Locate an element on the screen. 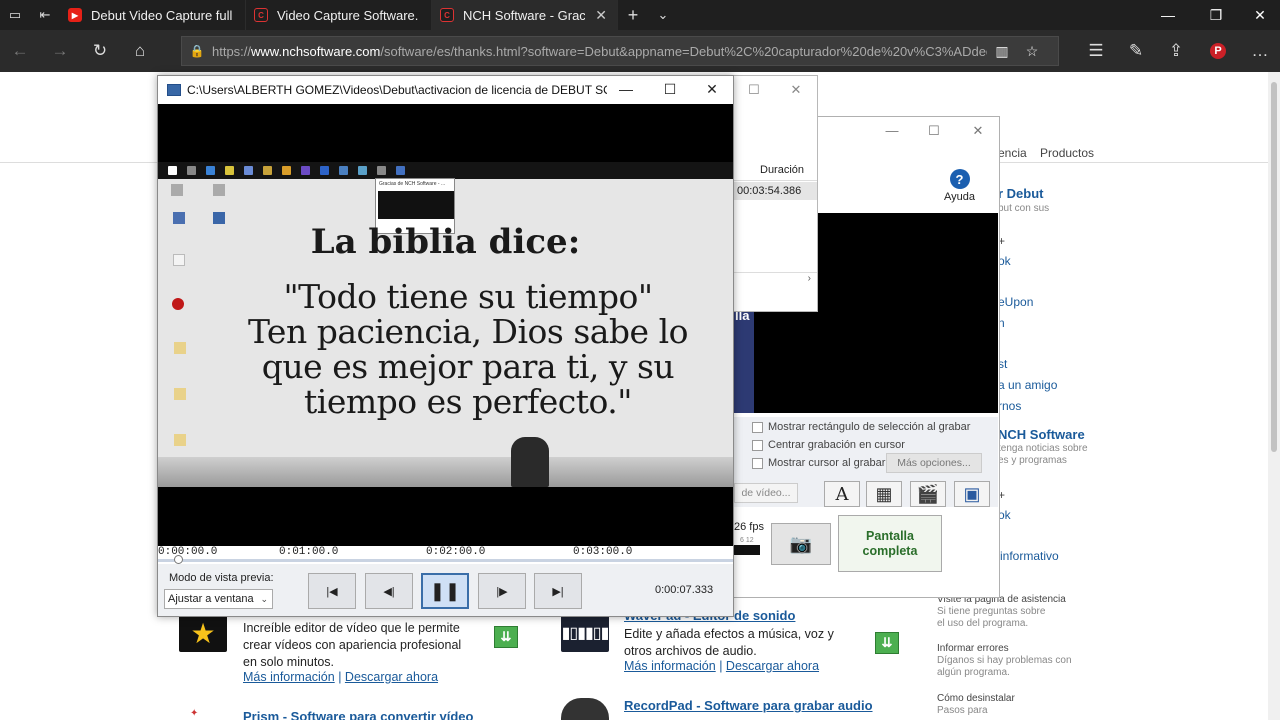  share-icon: ⇪ is located at coordinates (1176, 51).